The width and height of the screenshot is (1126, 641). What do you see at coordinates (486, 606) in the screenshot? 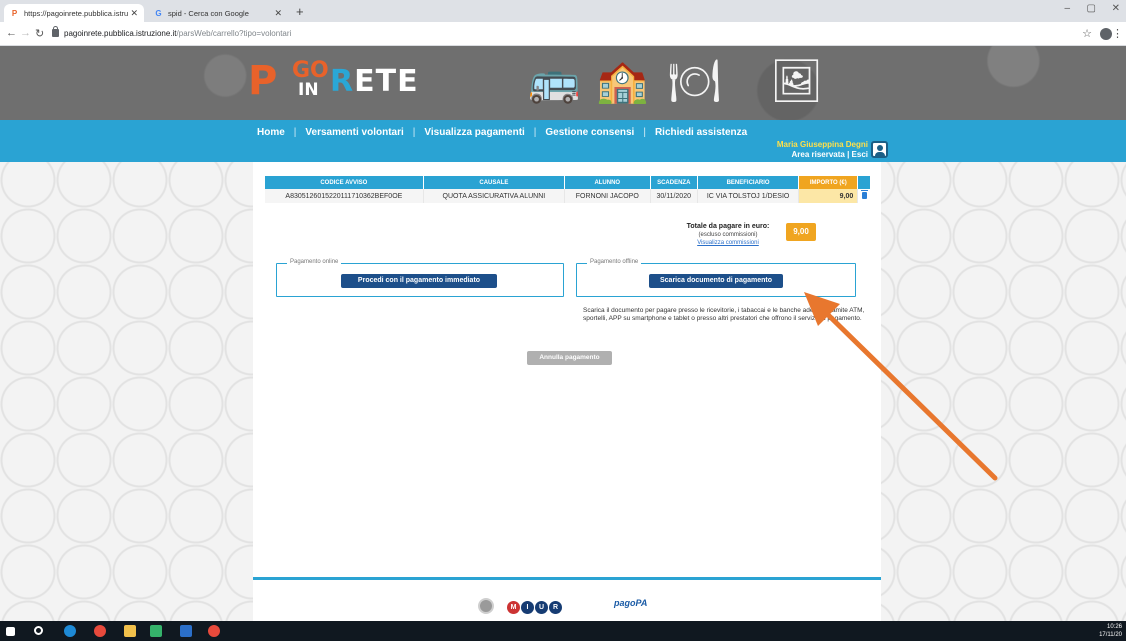
I see `italian-republic-emblem-icon` at bounding box center [486, 606].